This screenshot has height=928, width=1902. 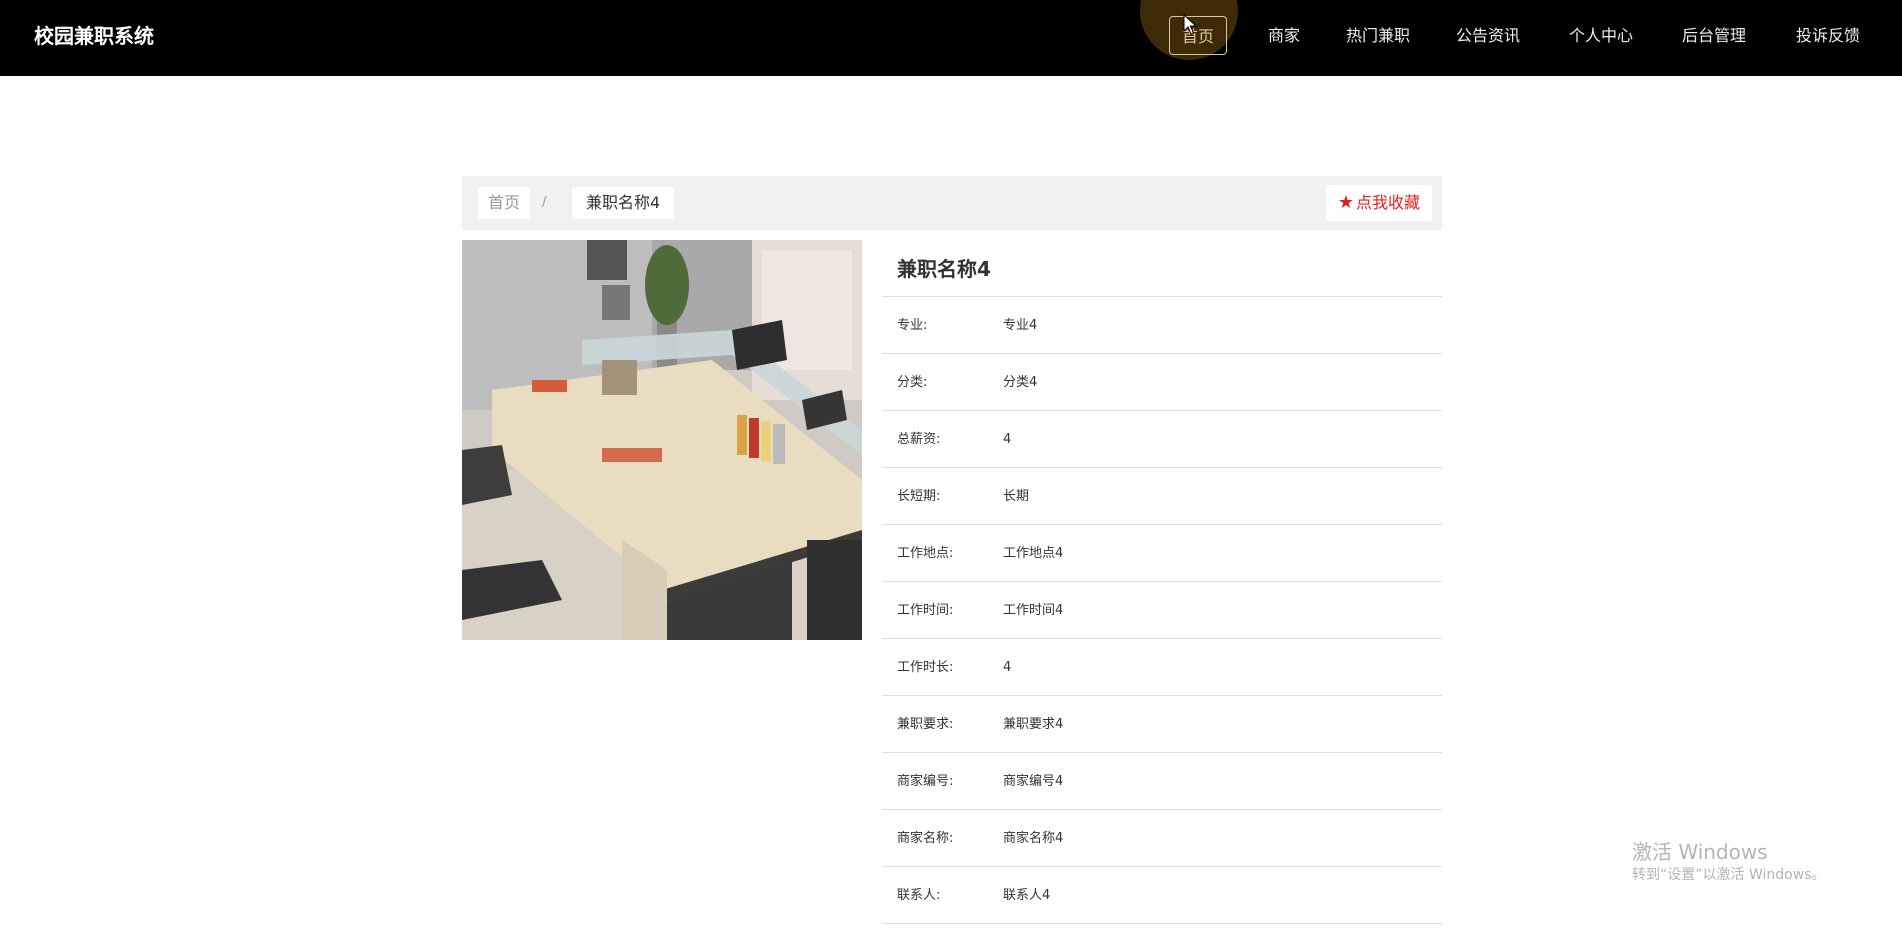 What do you see at coordinates (912, 325) in the screenshot?
I see `field-label: 专业:` at bounding box center [912, 325].